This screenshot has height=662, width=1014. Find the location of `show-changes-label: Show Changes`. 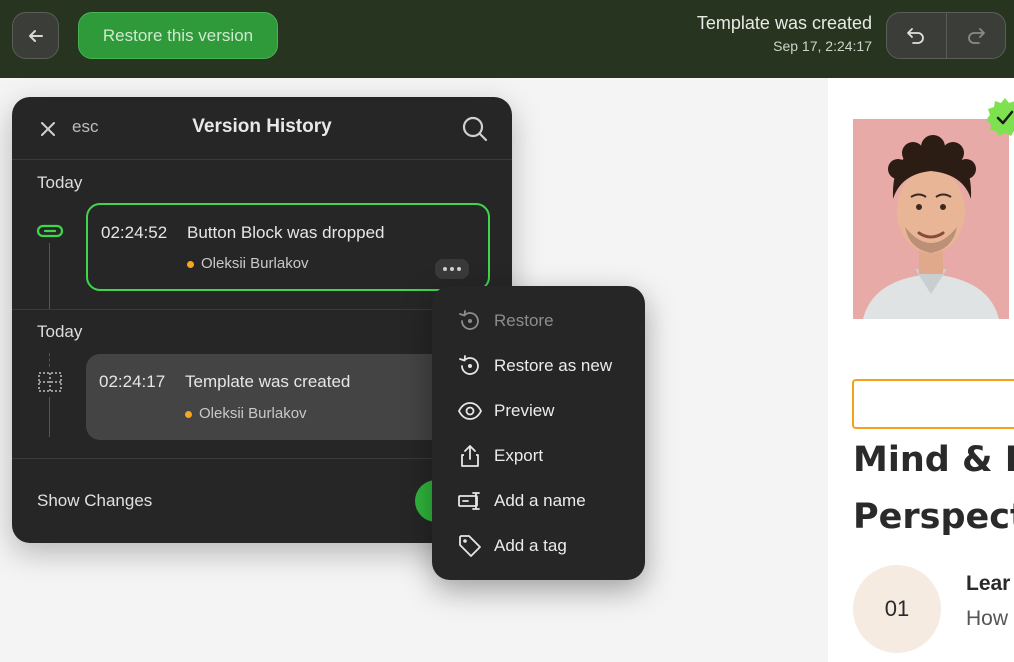

show-changes-label: Show Changes is located at coordinates (95, 500).